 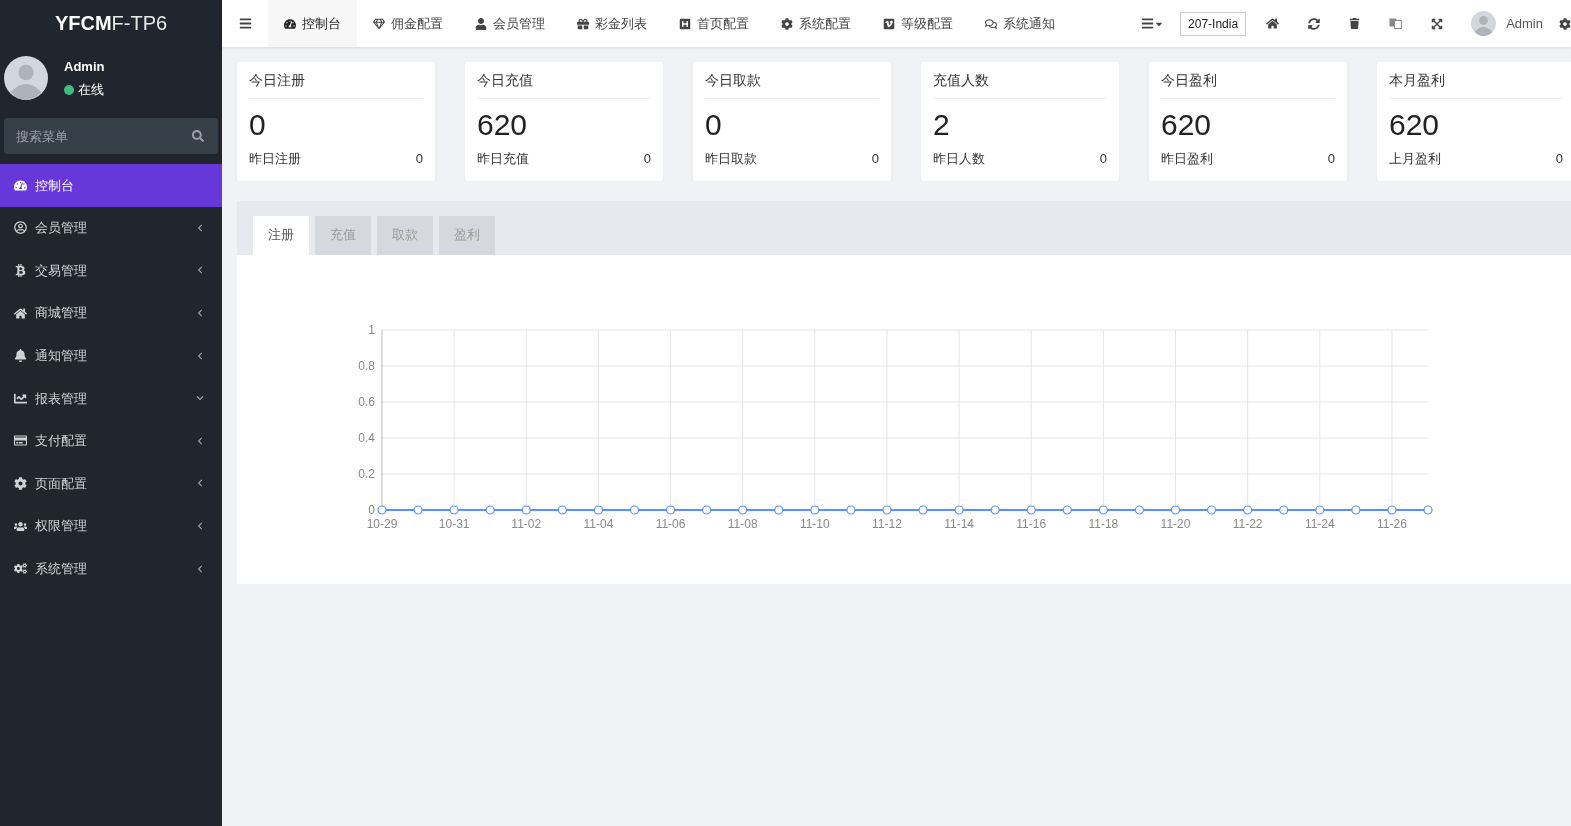 I want to click on menu-icon, so click(x=245, y=23).